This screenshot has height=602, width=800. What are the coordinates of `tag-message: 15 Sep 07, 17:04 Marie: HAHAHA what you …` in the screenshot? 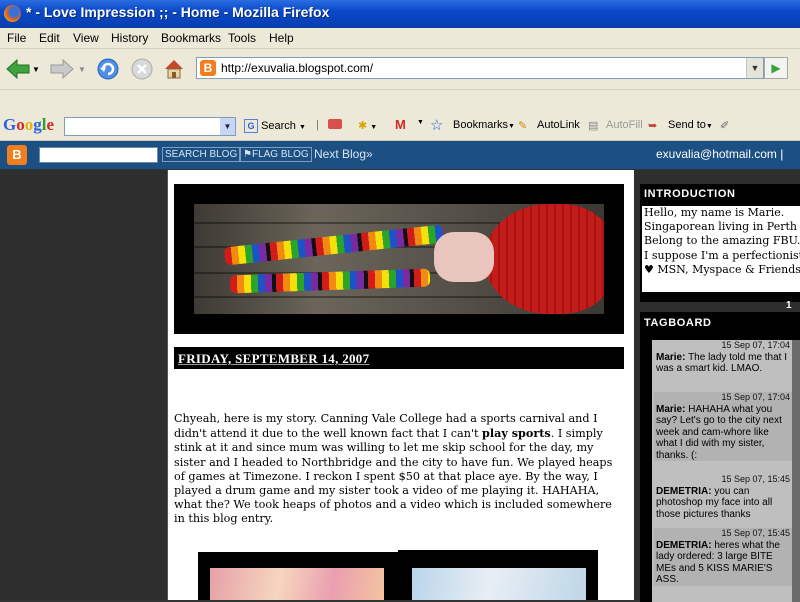 It's located at (723, 426).